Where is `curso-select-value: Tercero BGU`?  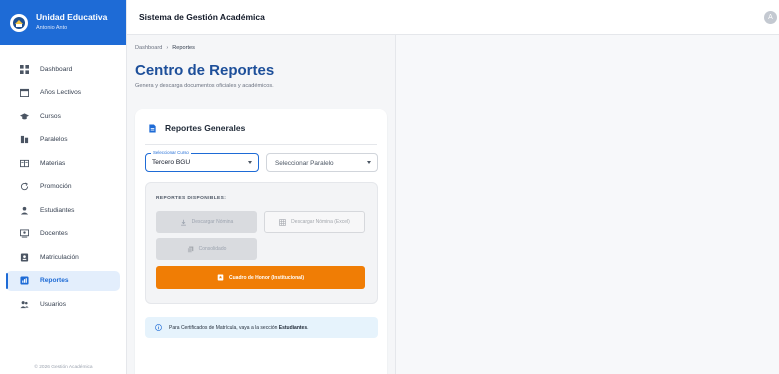
curso-select-value: Tercero BGU is located at coordinates (171, 162).